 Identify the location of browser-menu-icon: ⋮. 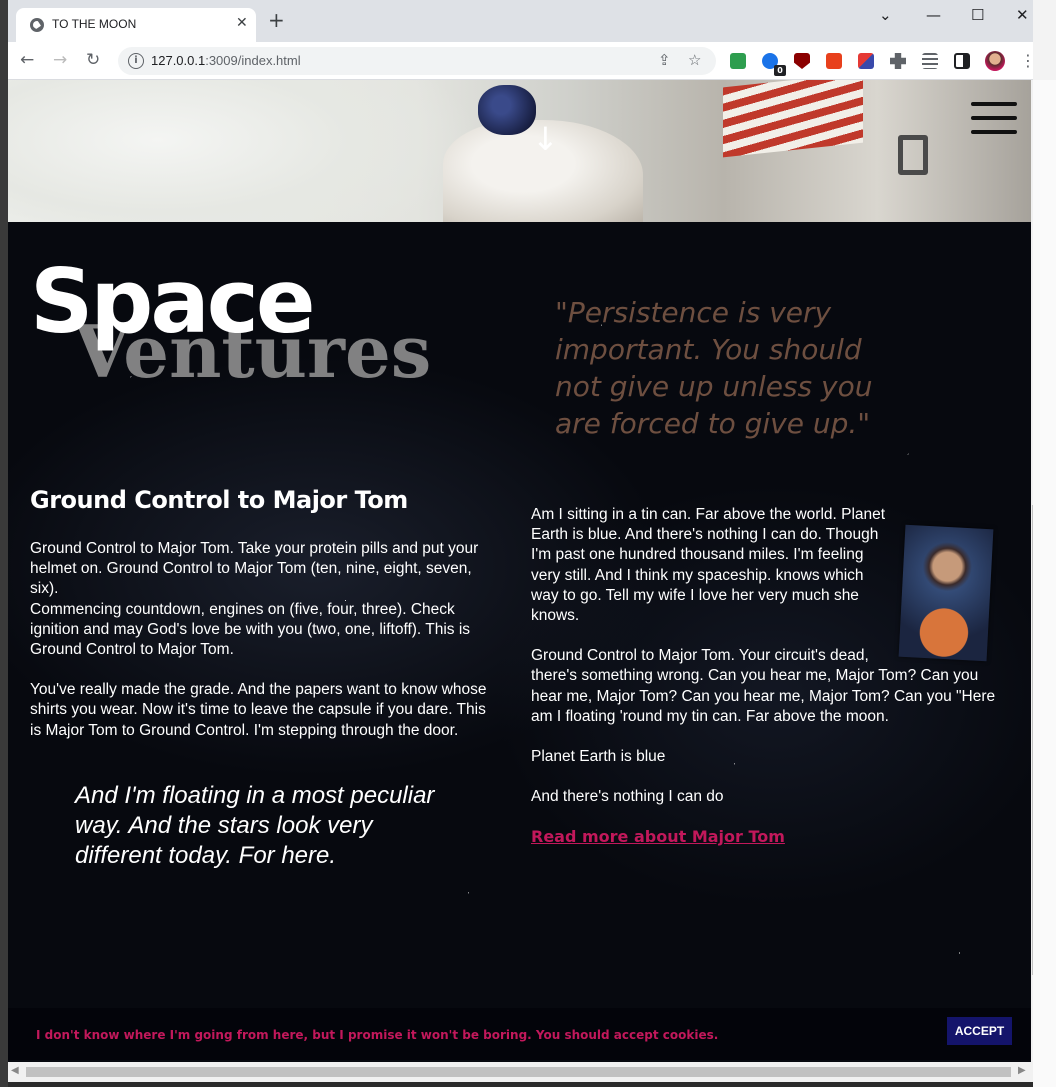
(1026, 60).